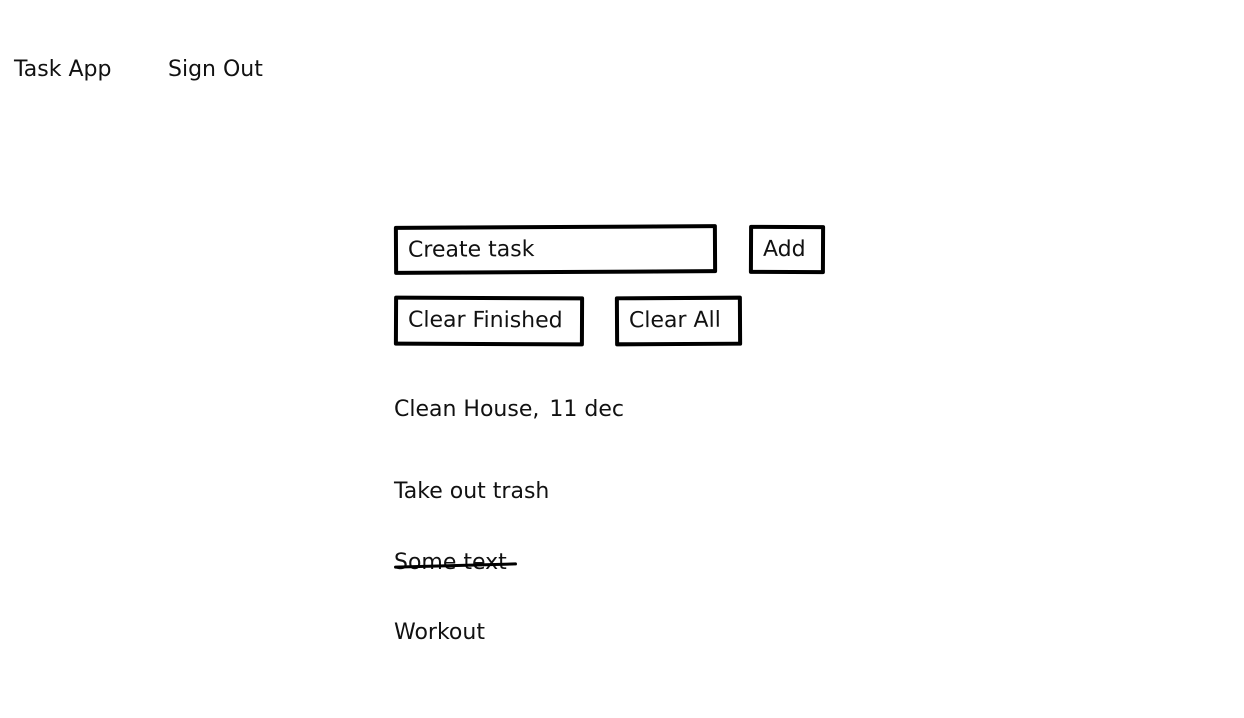 This screenshot has height=718, width=1244. I want to click on task-title-completed: Some text, so click(450, 562).